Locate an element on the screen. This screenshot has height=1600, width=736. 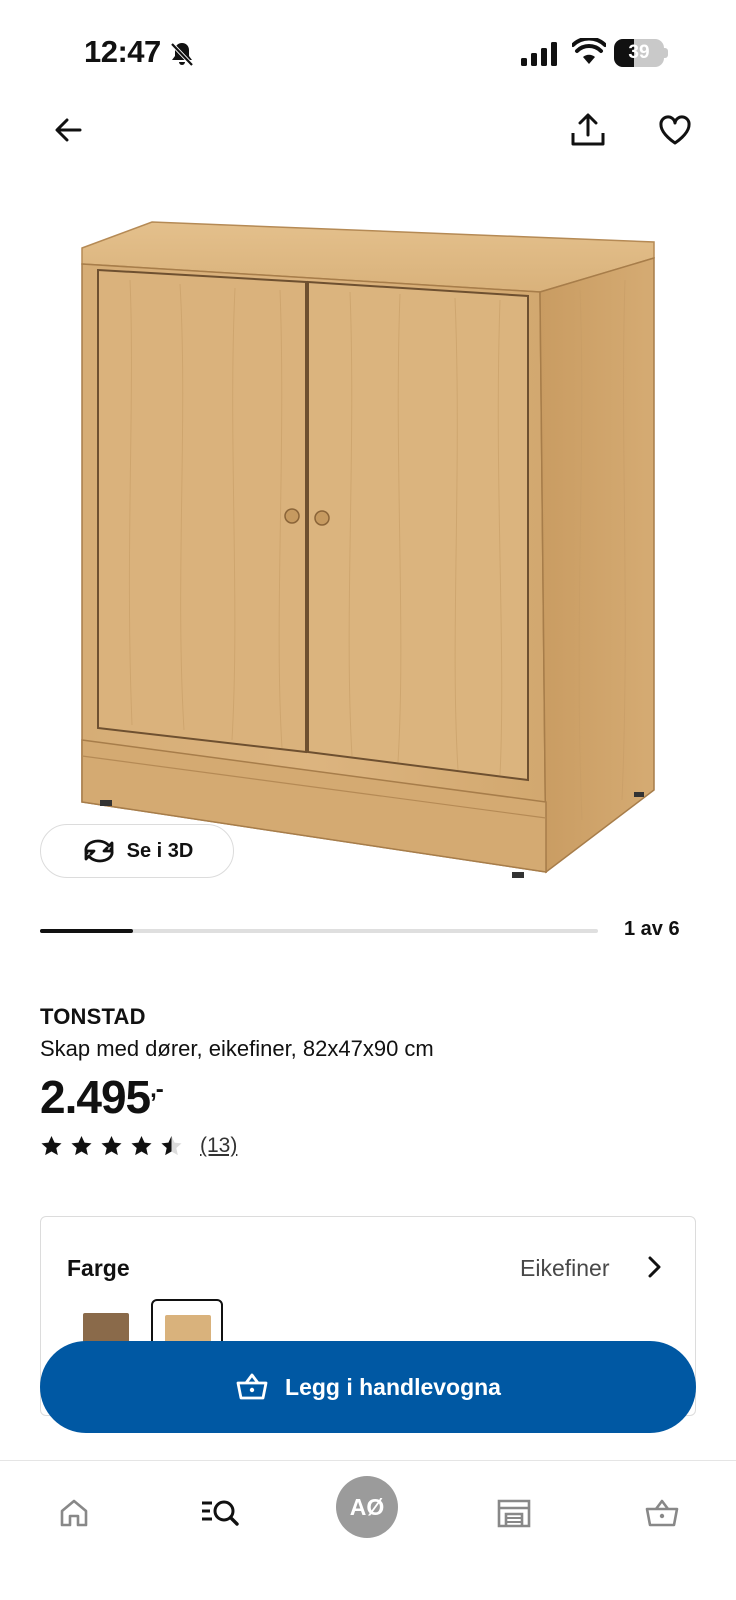
battery-tip is located at coordinates (666, 53).